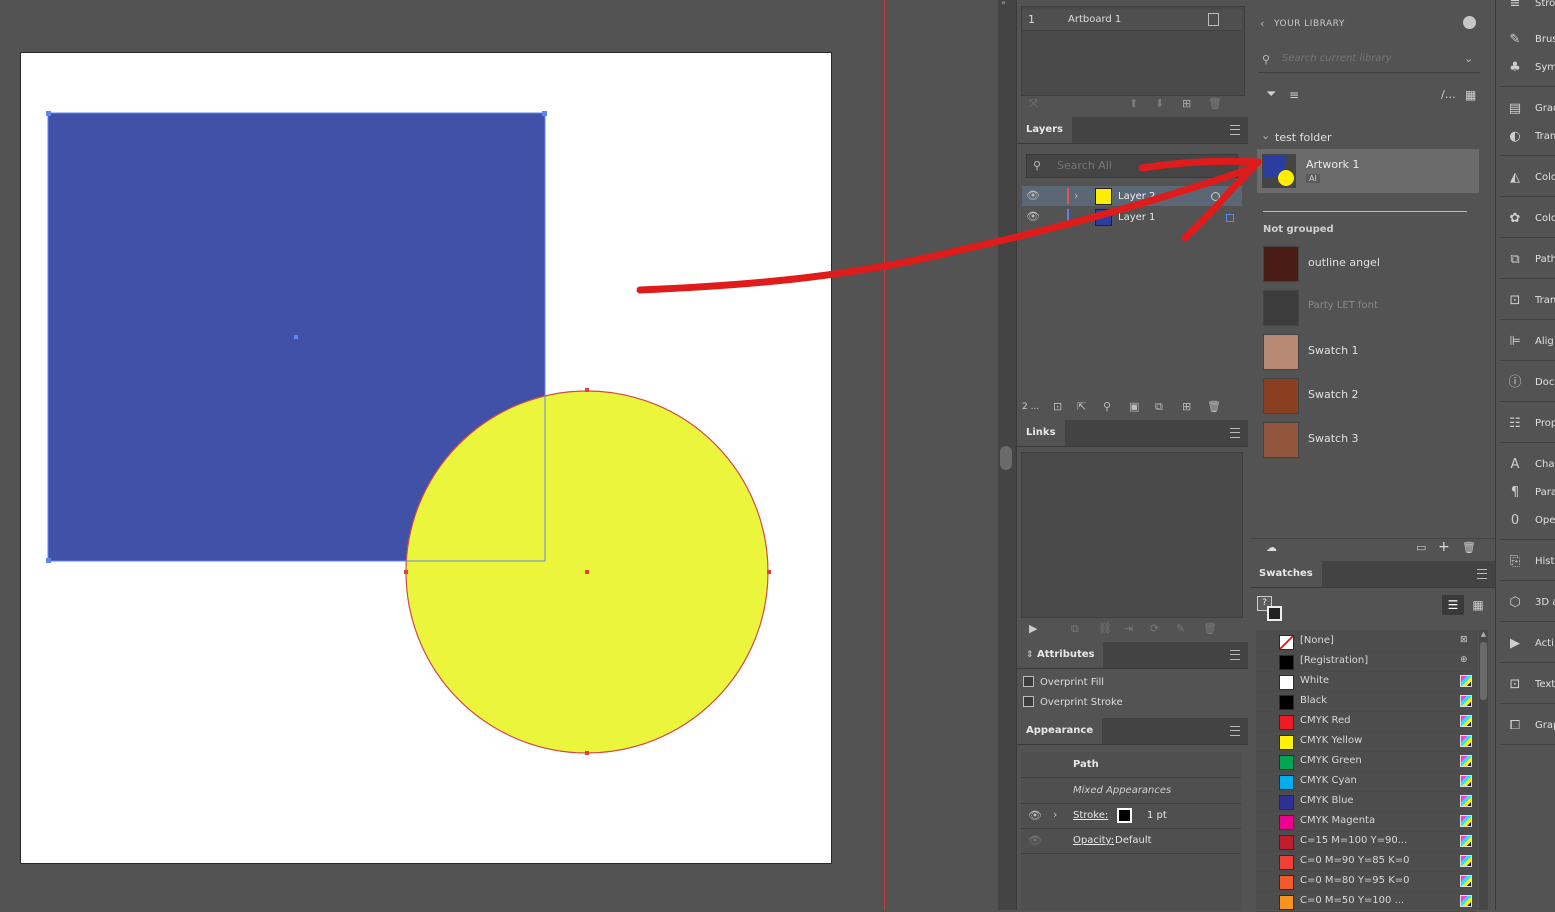  Describe the element at coordinates (1421, 548) in the screenshot. I see `folder-icon: ▭` at that location.